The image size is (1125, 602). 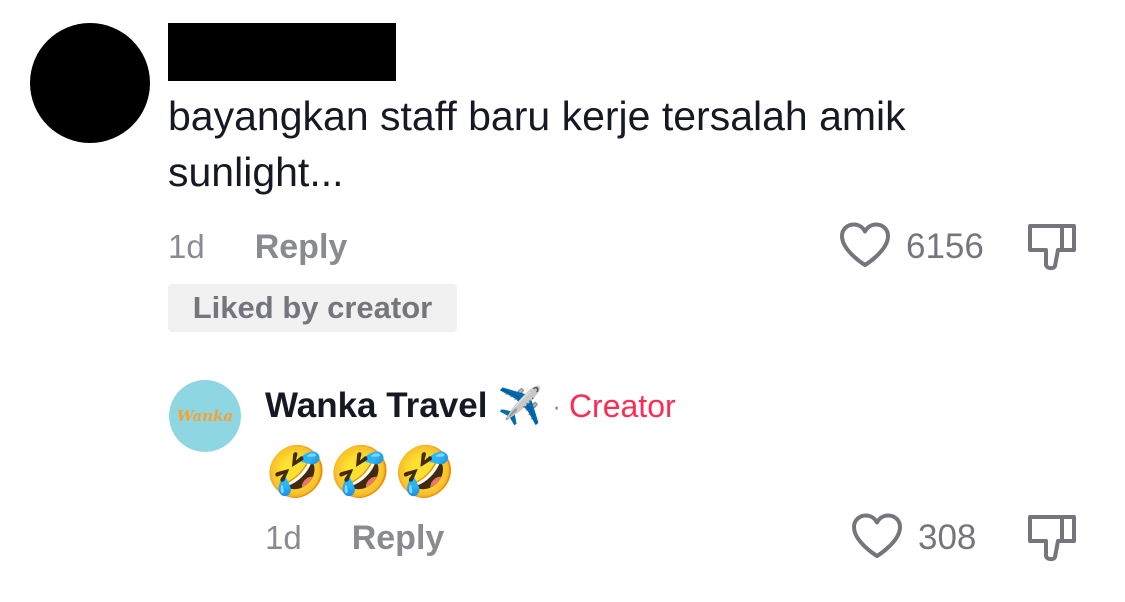 I want to click on reply-header: Wanka Travel ✈️ · Creator, so click(x=470, y=406).